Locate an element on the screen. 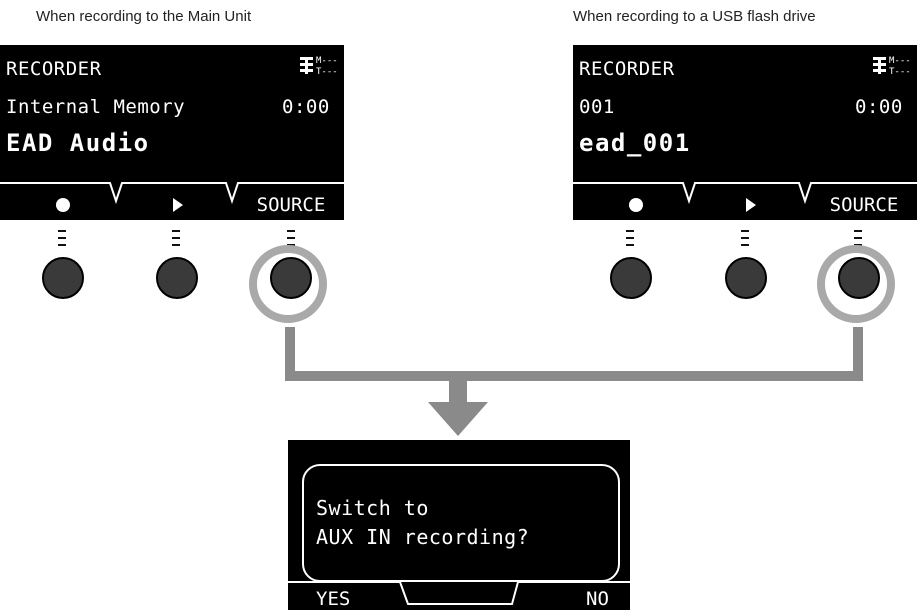 The width and height of the screenshot is (917, 610). caption-usb-flash-drive: When recording to a USB flash drive is located at coordinates (694, 16).